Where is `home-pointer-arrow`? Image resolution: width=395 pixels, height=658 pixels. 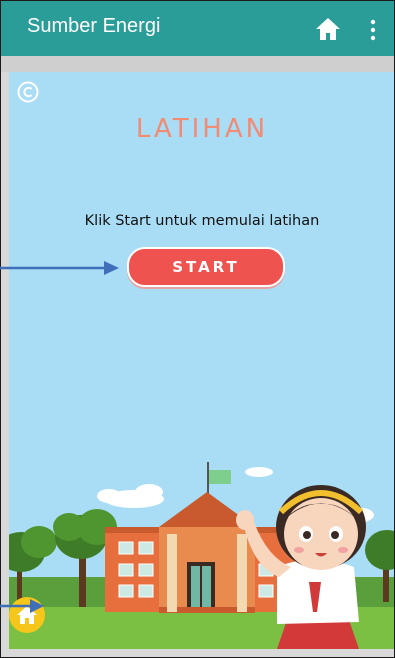 home-pointer-arrow is located at coordinates (22, 606).